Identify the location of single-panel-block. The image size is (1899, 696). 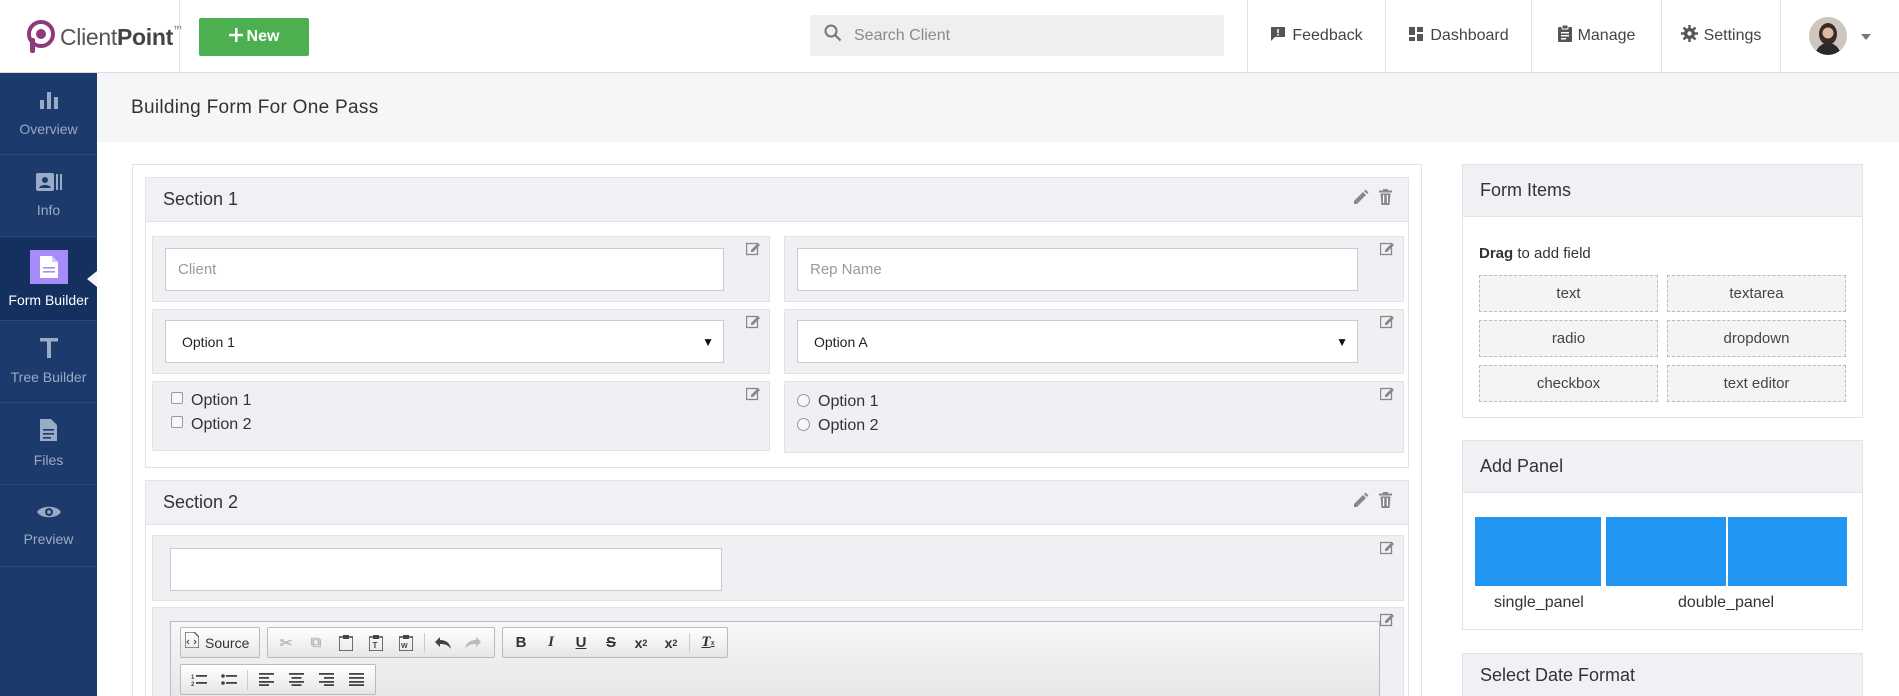
(1538, 551).